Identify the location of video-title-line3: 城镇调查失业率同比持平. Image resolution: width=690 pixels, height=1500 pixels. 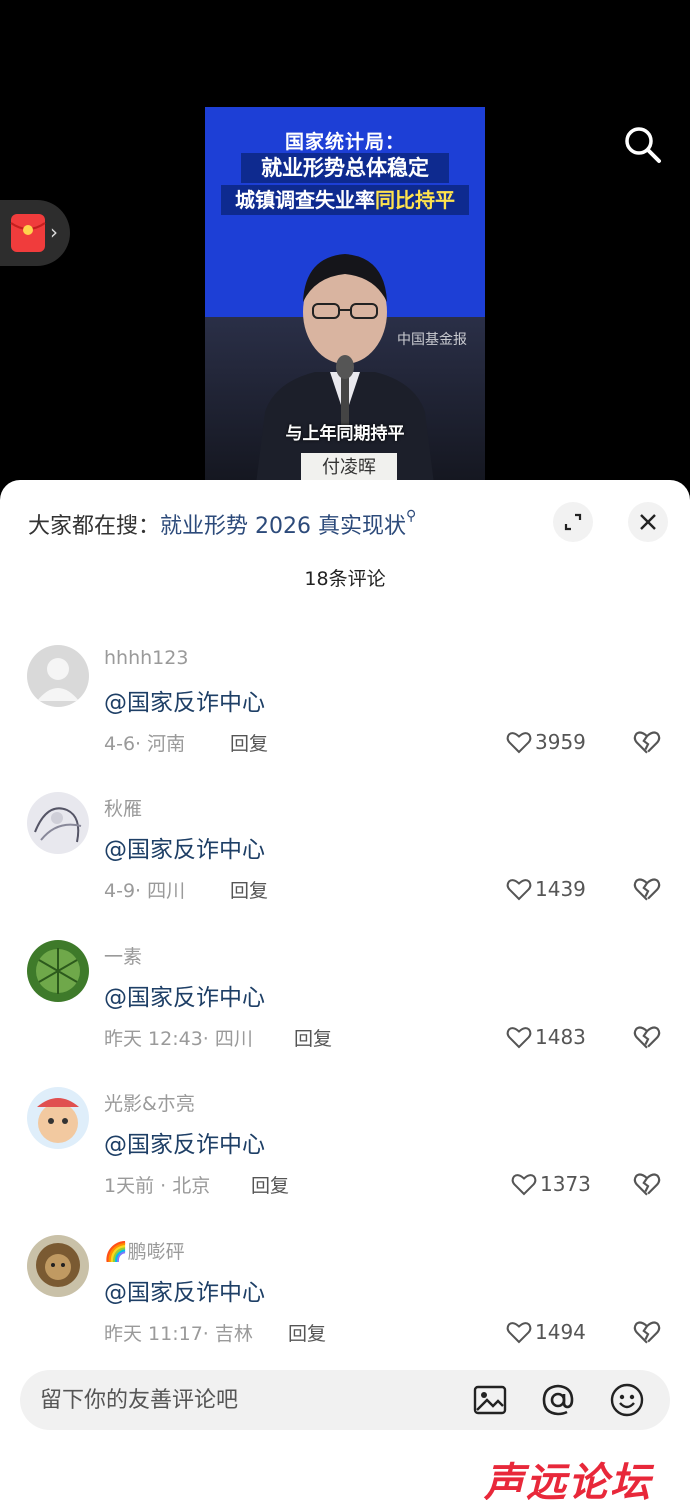
(345, 200).